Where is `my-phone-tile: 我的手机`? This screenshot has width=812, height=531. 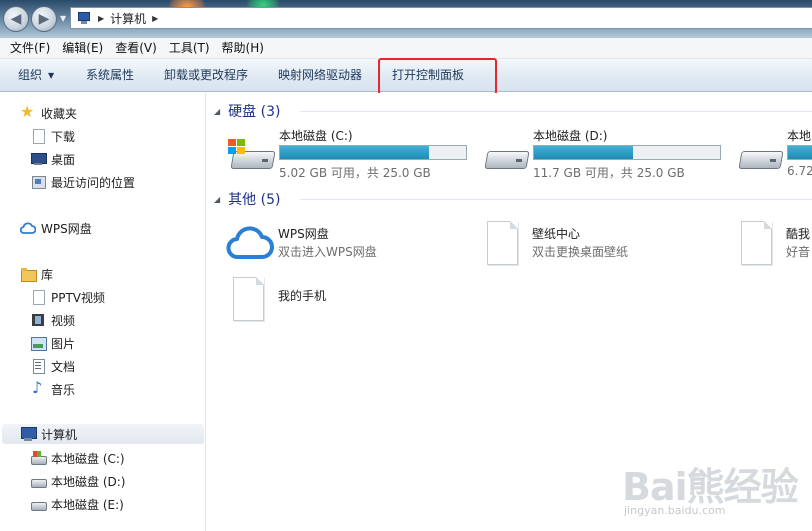 my-phone-tile: 我的手机 is located at coordinates (327, 301).